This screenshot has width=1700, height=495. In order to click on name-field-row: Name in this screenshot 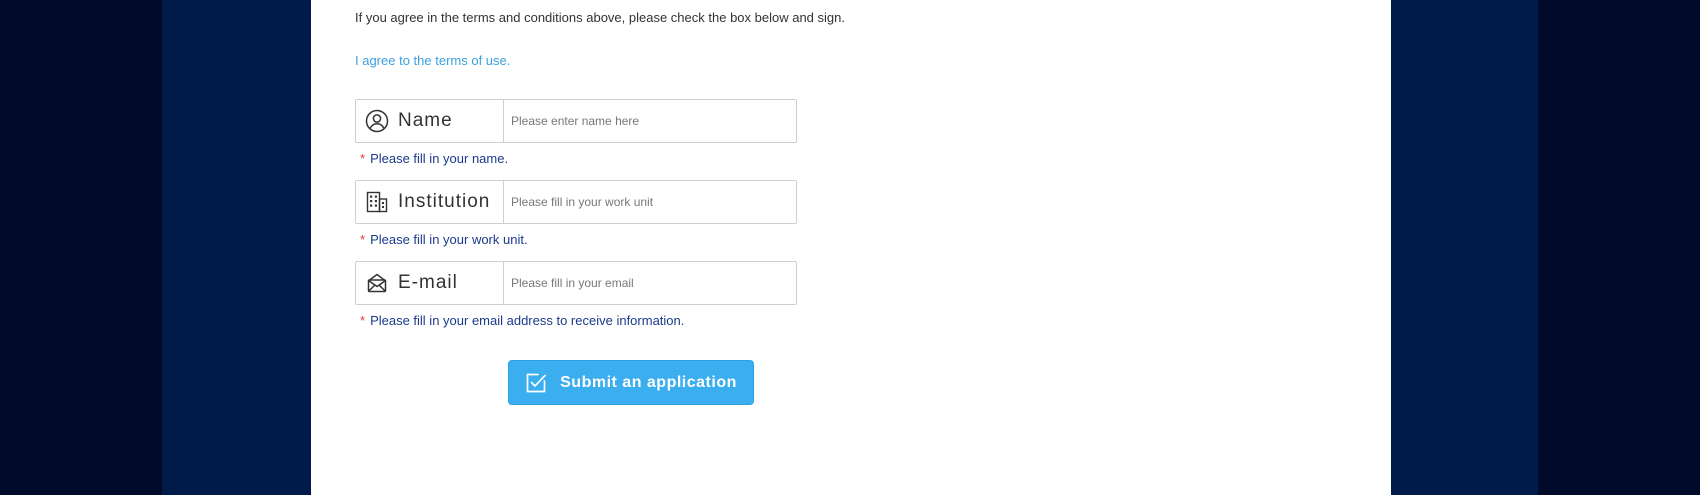, I will do `click(576, 121)`.